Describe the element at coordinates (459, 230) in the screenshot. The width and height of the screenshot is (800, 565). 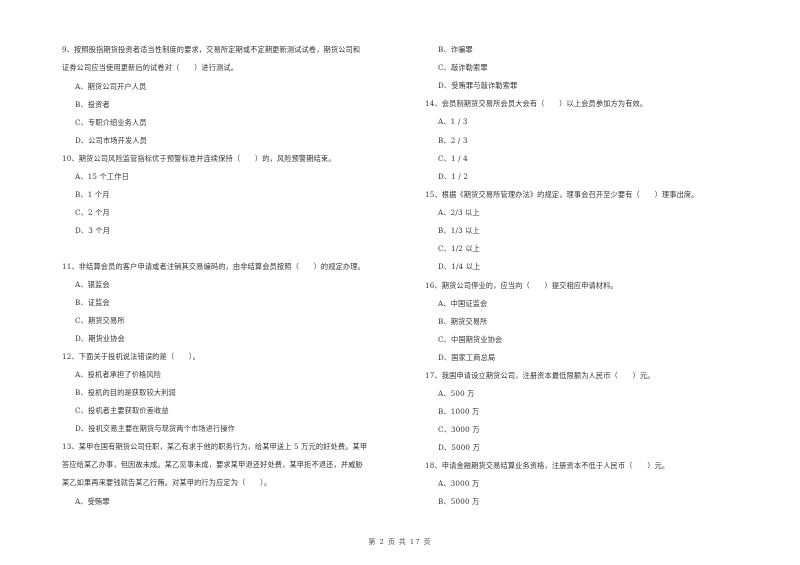
I see `answer-option: B、1/3 以上` at that location.